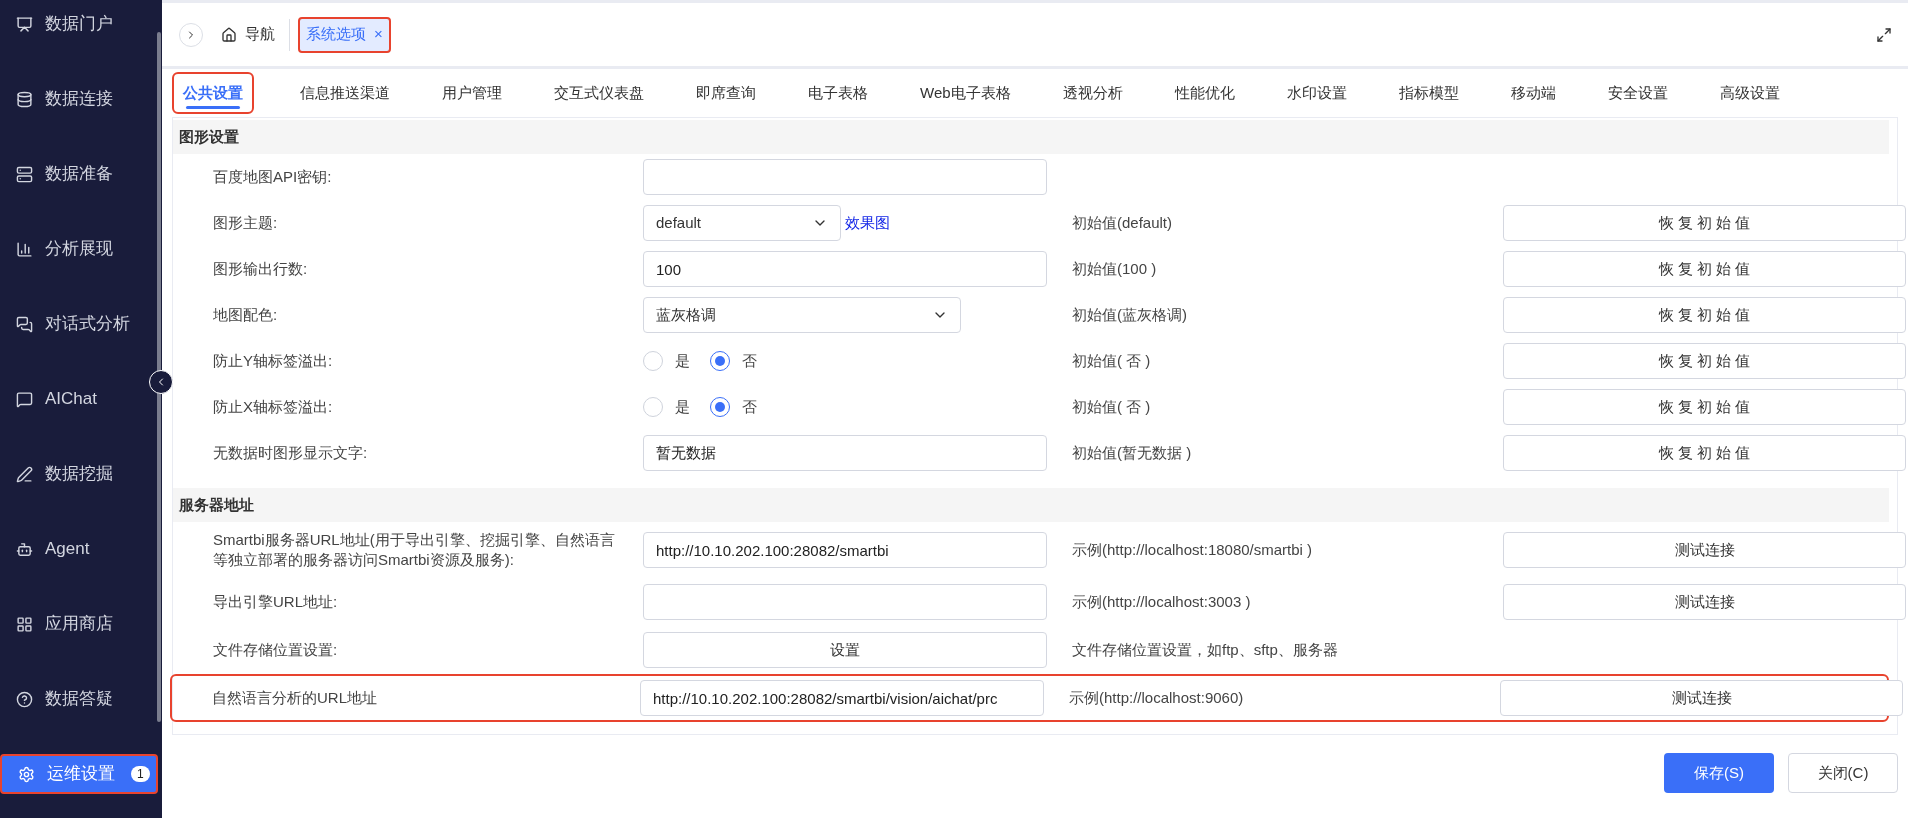 The height and width of the screenshot is (818, 1908). I want to click on home-tab: 导航, so click(255, 34).